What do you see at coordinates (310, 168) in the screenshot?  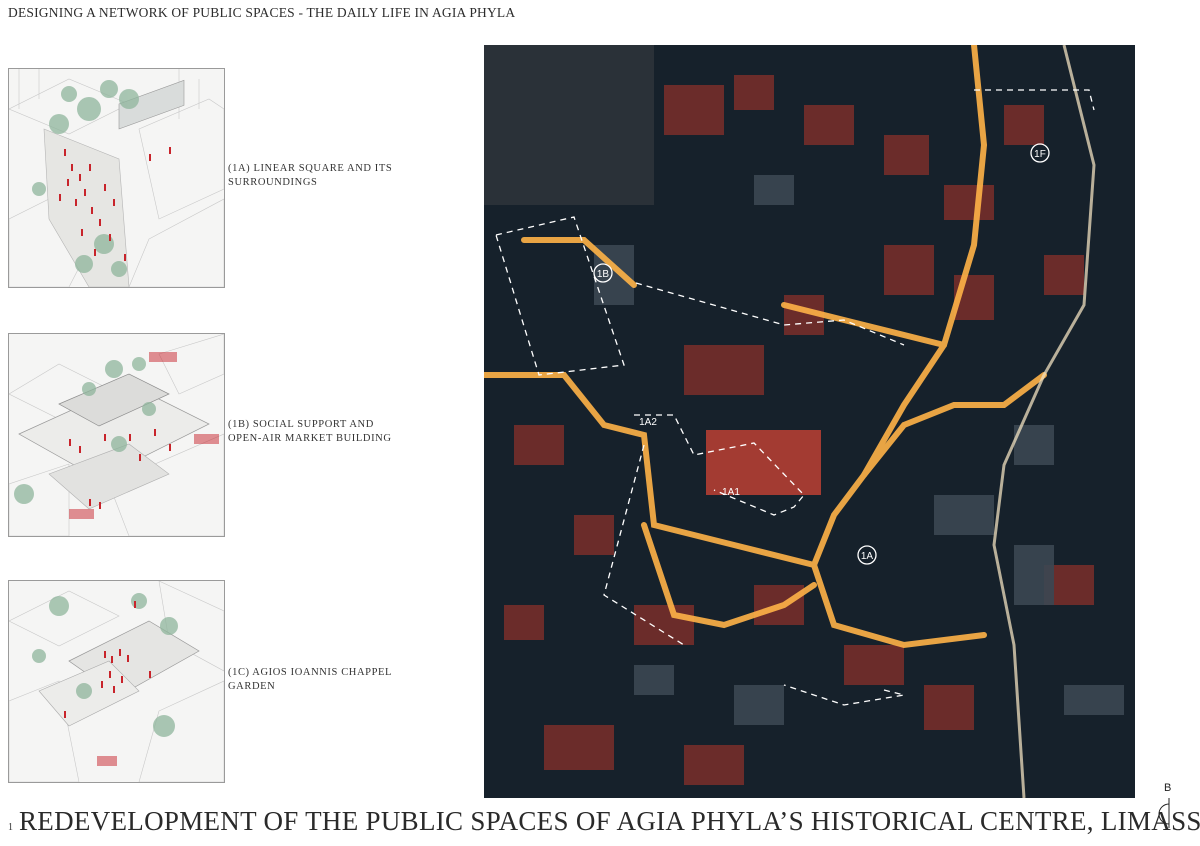 I see `caption-1a-line1: (1A) LINEAR SQUARE AND ITS` at bounding box center [310, 168].